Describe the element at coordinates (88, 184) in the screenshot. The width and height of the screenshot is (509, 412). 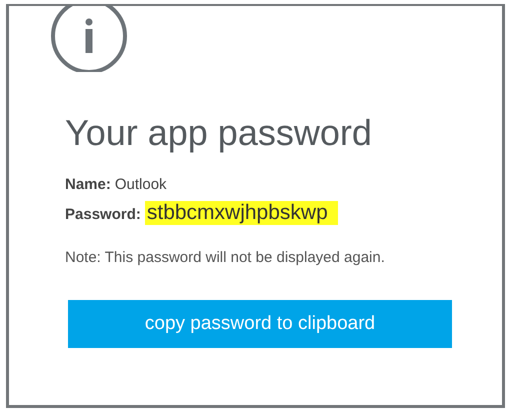
I see `name-label: Name:` at that location.